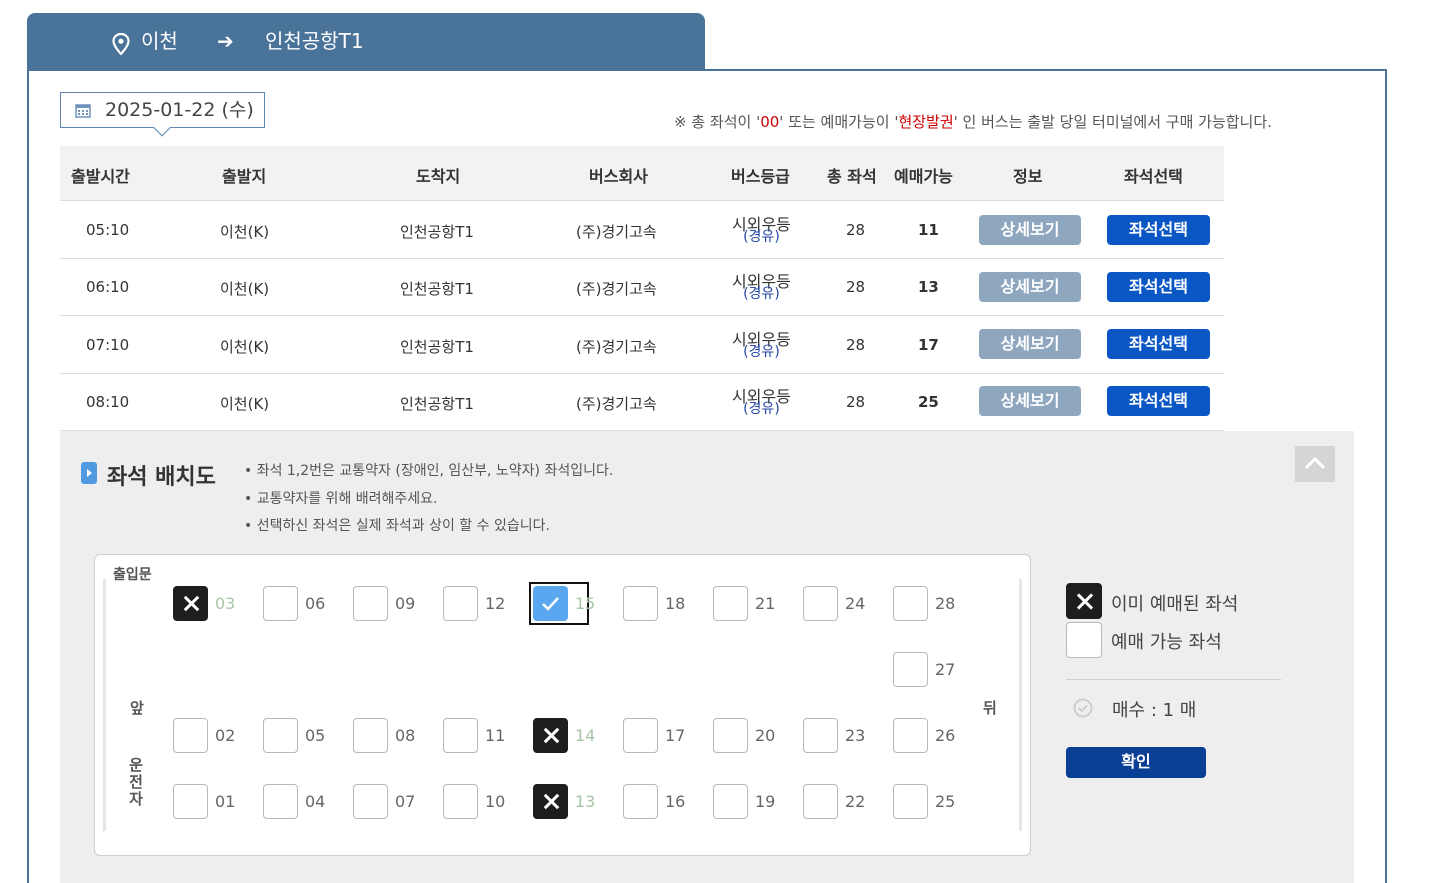  I want to click on seat-layout-title: 좌석 배치도, so click(161, 477).